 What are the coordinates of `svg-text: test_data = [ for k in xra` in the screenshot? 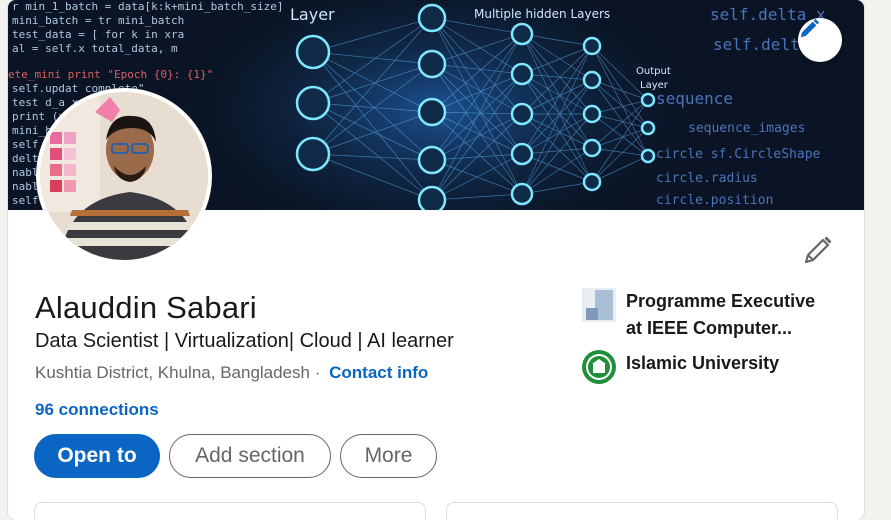 It's located at (98, 34).